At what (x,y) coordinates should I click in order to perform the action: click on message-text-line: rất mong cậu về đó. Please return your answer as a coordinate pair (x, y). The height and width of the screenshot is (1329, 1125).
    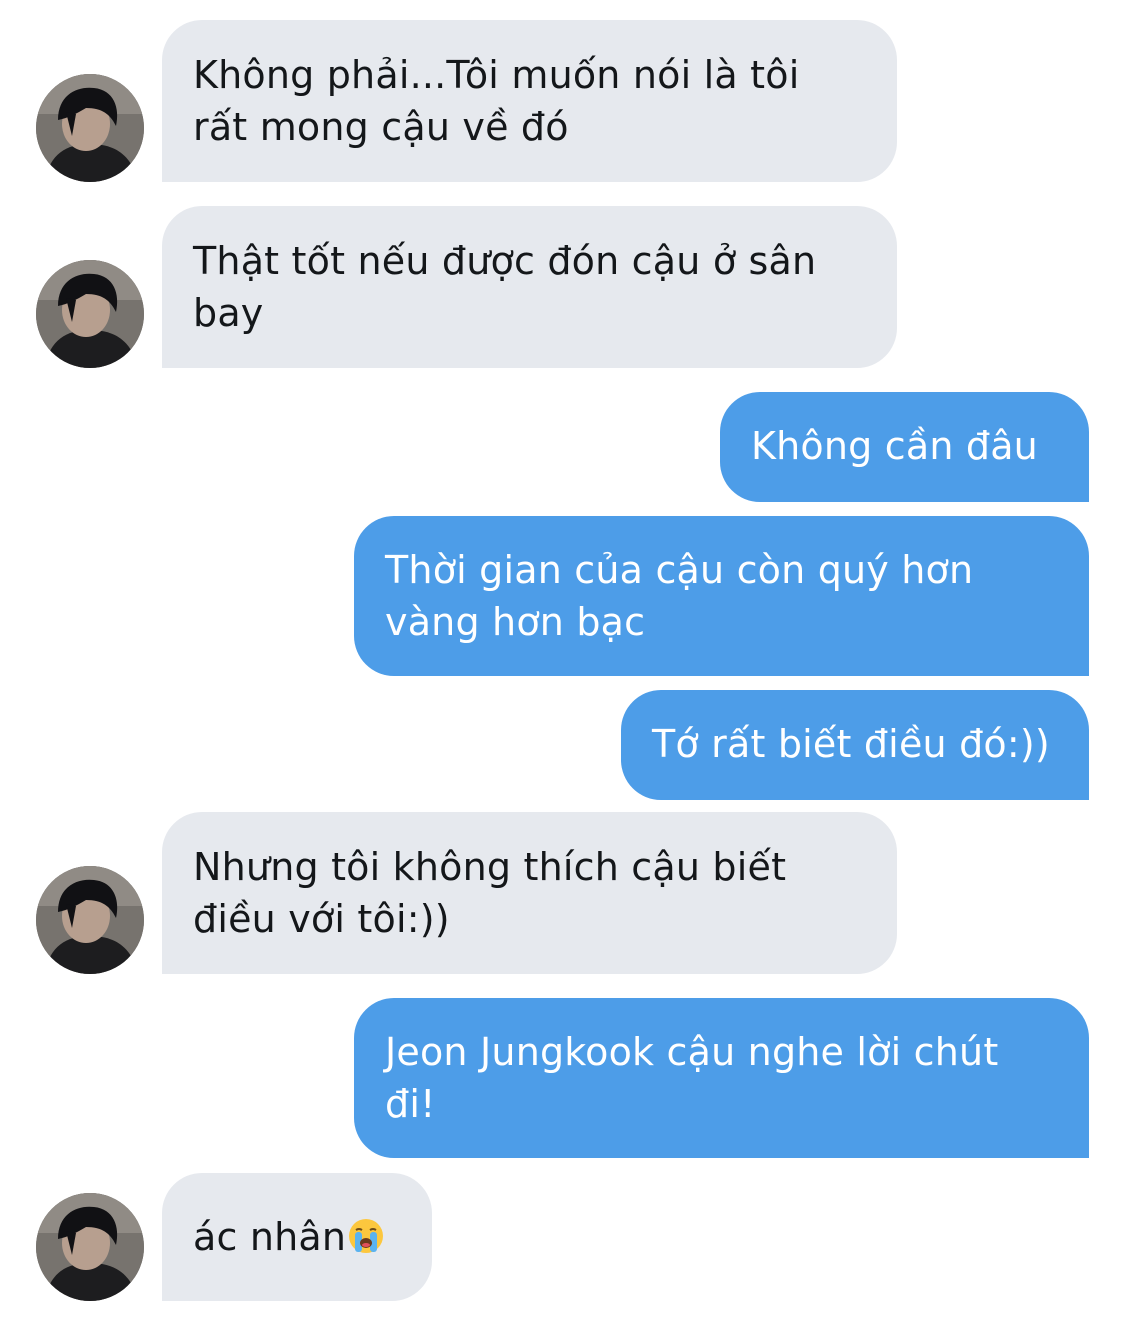
    Looking at the image, I should click on (381, 127).